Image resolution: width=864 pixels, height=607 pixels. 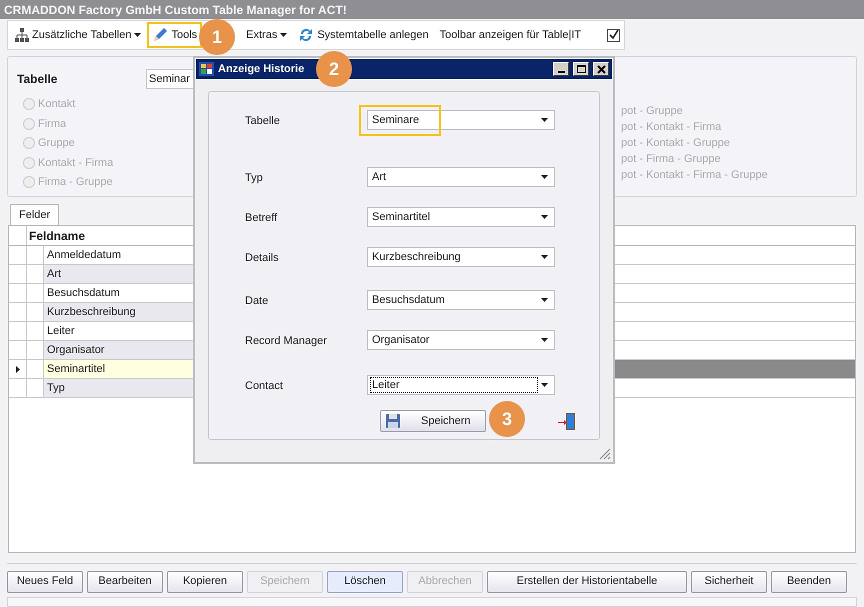 I want to click on action-button: Beenden, so click(x=809, y=581).